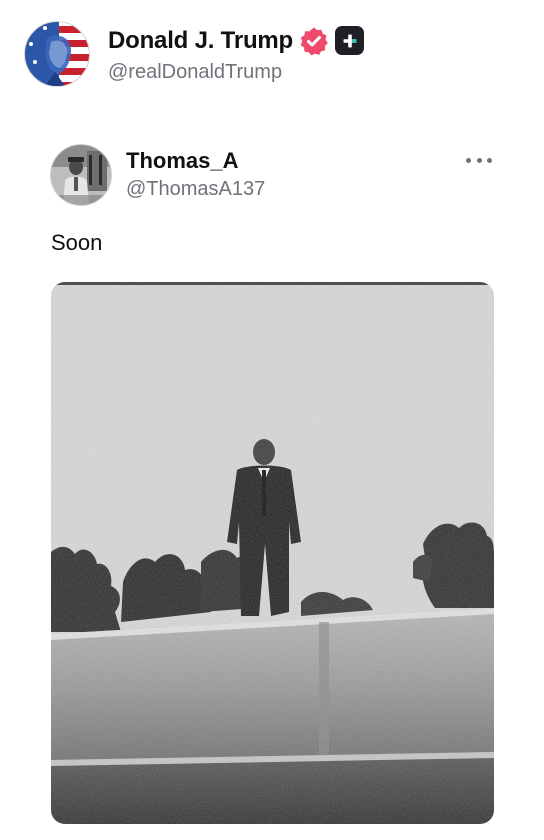 Image resolution: width=544 pixels, height=840 pixels. What do you see at coordinates (195, 189) in the screenshot?
I see `quoted-author-handle: @ThomasA137` at bounding box center [195, 189].